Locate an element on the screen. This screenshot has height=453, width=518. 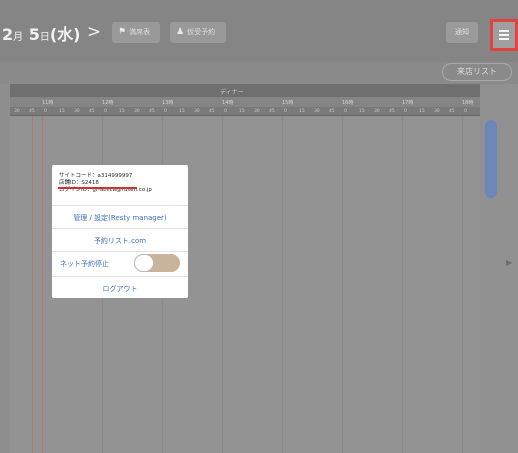
hamburger-icon is located at coordinates (504, 35).